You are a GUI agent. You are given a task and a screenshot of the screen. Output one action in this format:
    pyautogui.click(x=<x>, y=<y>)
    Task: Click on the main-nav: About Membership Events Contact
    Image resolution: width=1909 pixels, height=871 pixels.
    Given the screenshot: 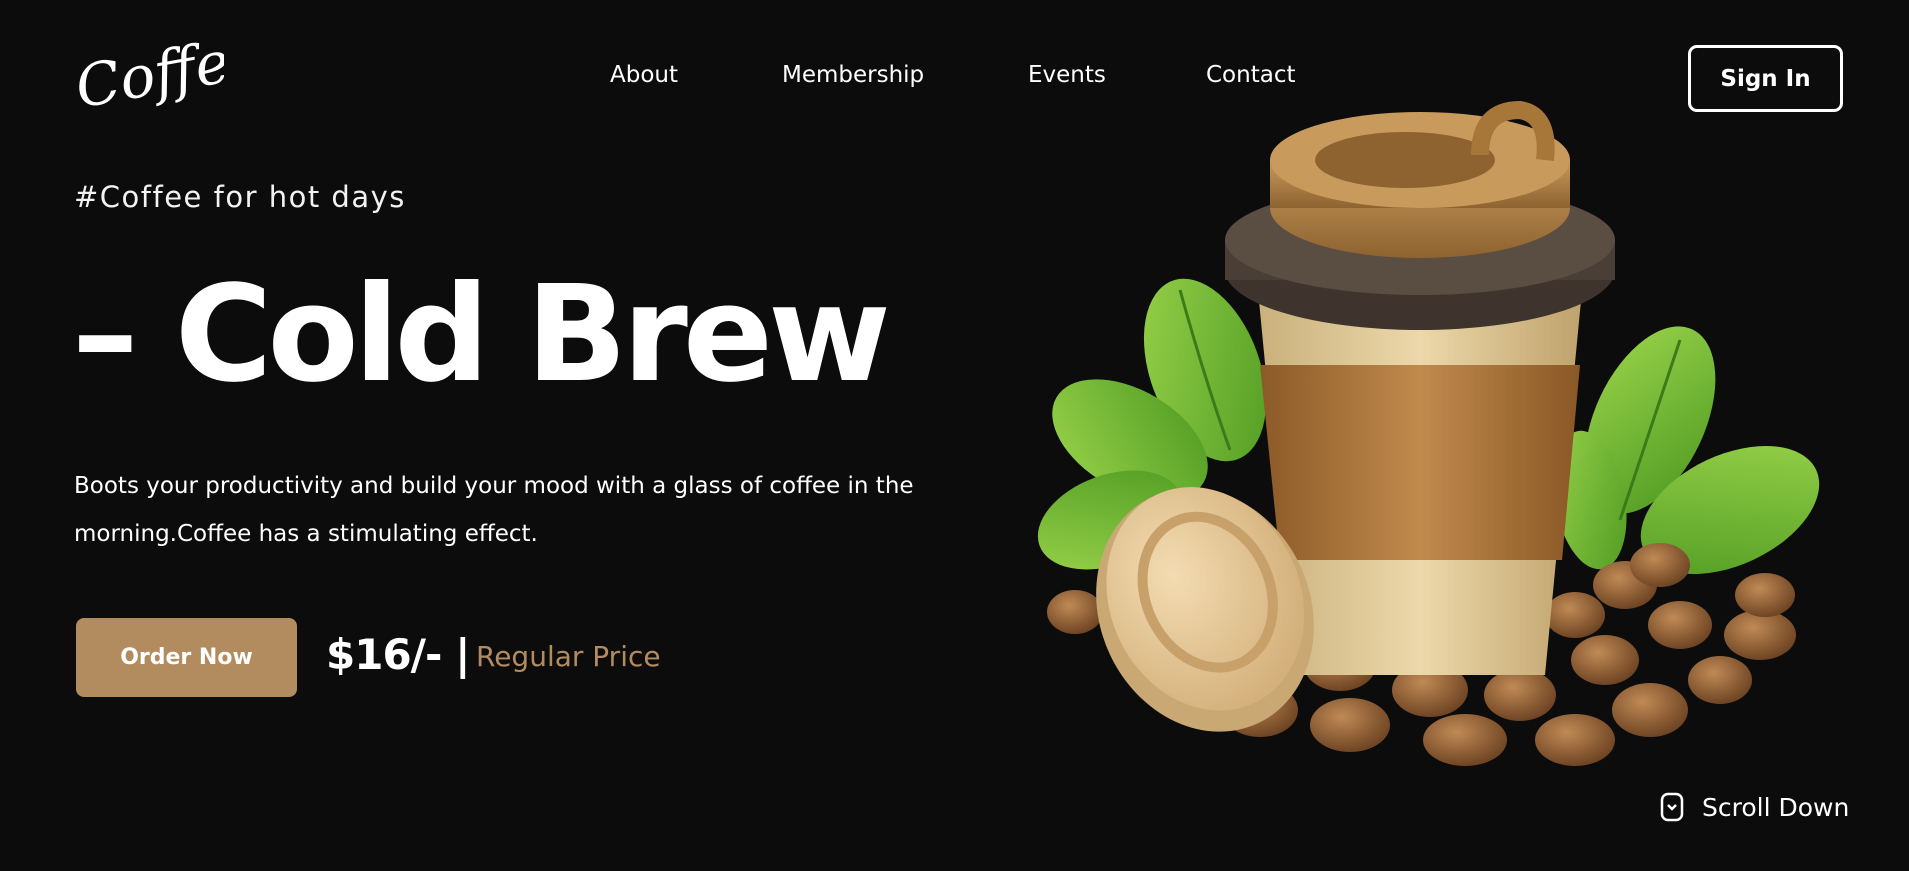 What is the action you would take?
    pyautogui.click(x=954, y=79)
    